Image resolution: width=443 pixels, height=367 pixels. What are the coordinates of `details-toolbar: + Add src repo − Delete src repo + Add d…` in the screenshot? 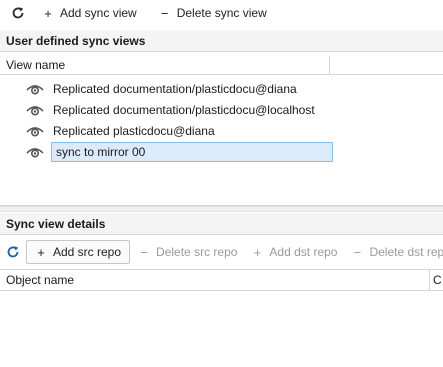 It's located at (221, 252).